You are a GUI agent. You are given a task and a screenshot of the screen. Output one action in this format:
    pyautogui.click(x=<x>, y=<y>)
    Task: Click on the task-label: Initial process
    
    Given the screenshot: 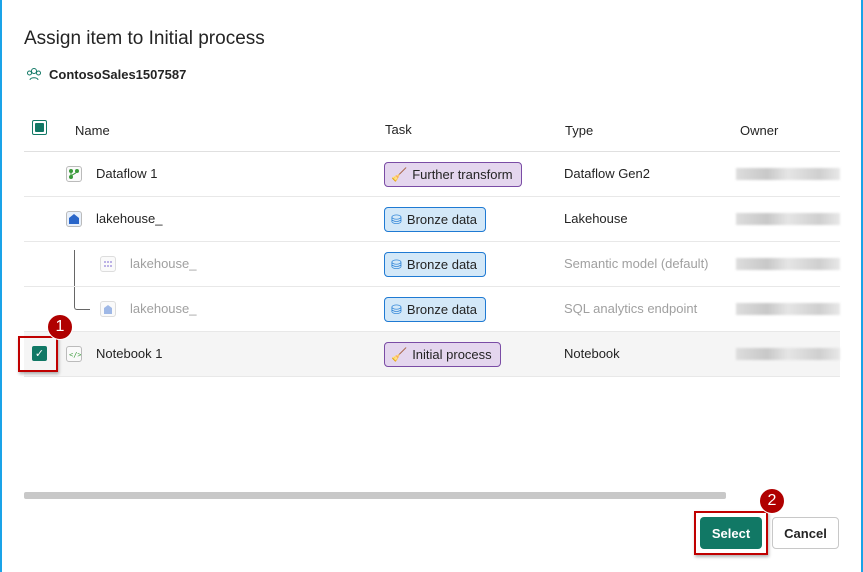 What is the action you would take?
    pyautogui.click(x=452, y=354)
    